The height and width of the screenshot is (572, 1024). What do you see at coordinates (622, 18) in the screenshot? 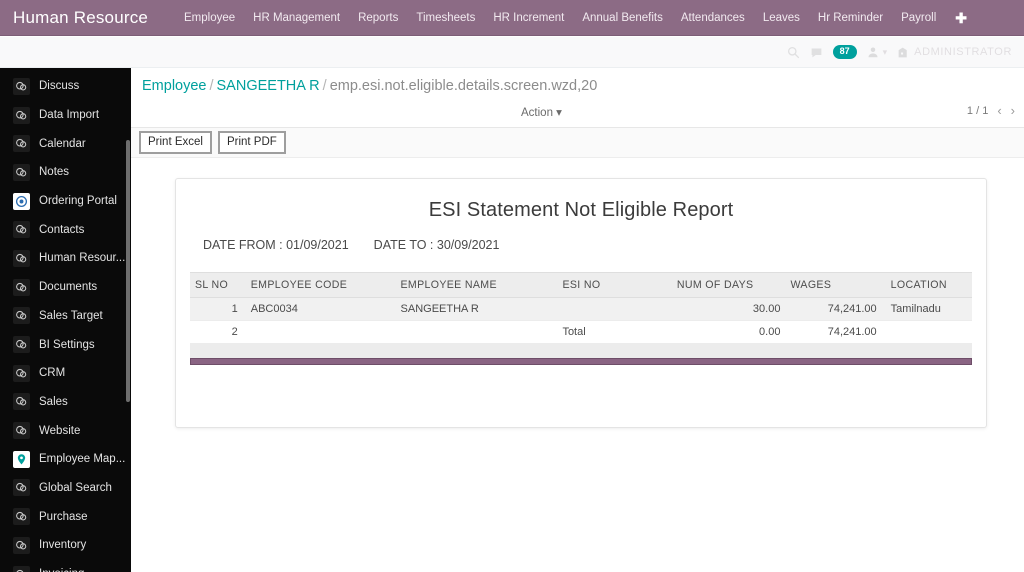
I see `menu-item-annual-benefits: Annual Benefits` at bounding box center [622, 18].